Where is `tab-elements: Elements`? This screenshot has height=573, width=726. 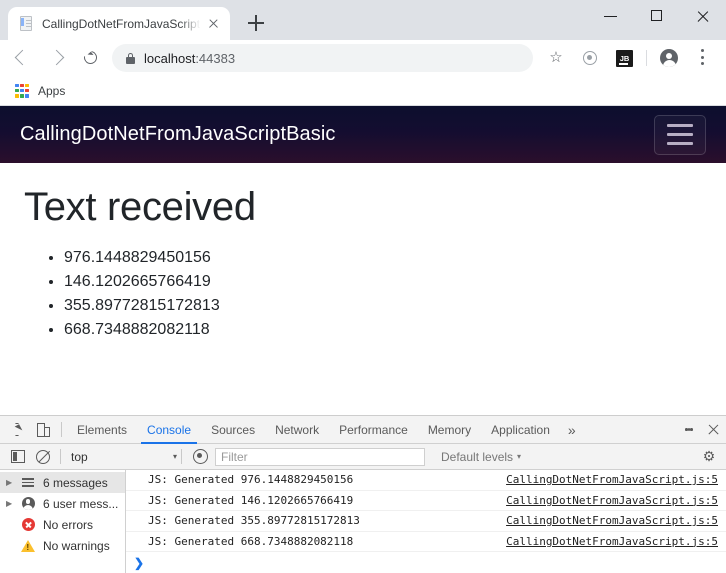 tab-elements: Elements is located at coordinates (102, 429).